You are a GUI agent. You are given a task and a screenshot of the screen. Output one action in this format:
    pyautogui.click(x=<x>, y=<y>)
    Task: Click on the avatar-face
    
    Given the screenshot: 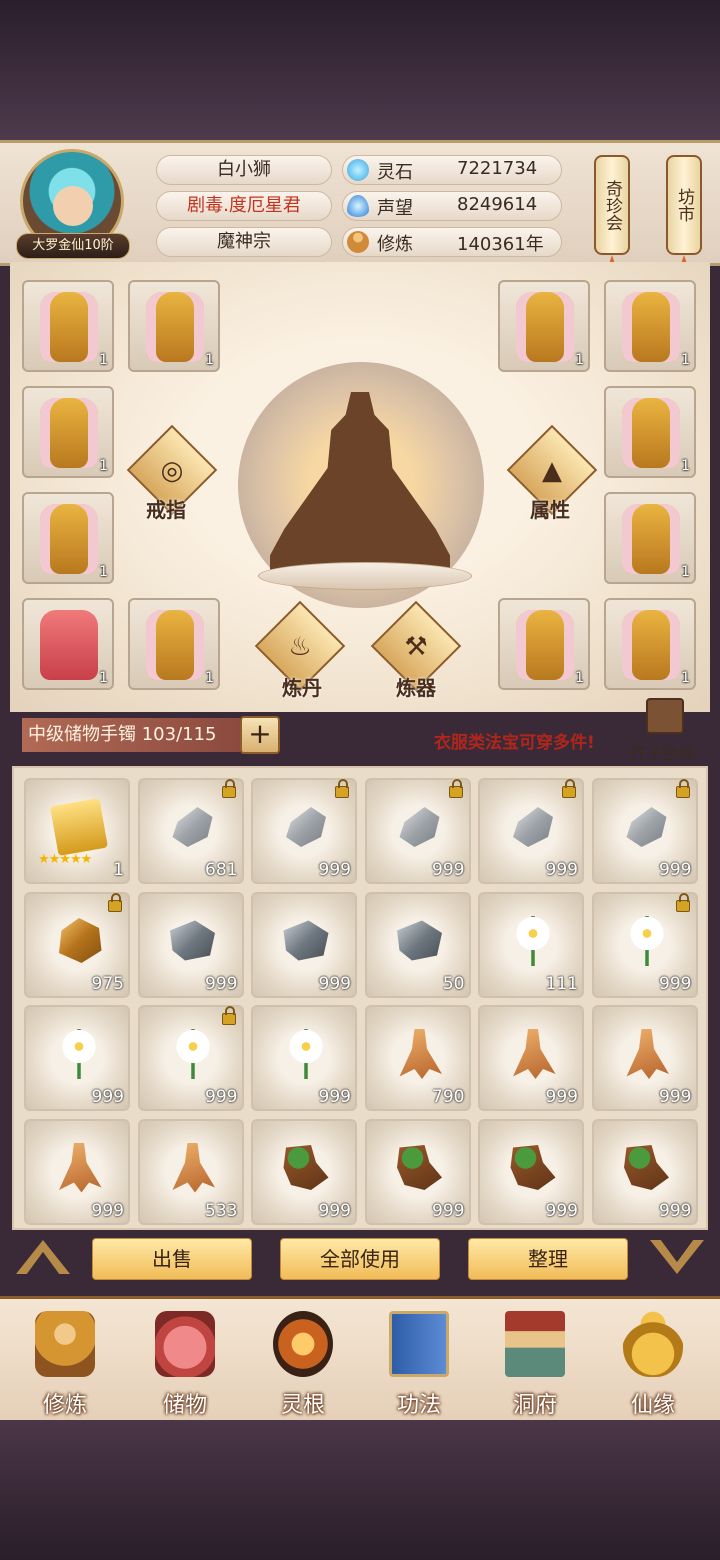 What is the action you would take?
    pyautogui.click(x=73, y=206)
    